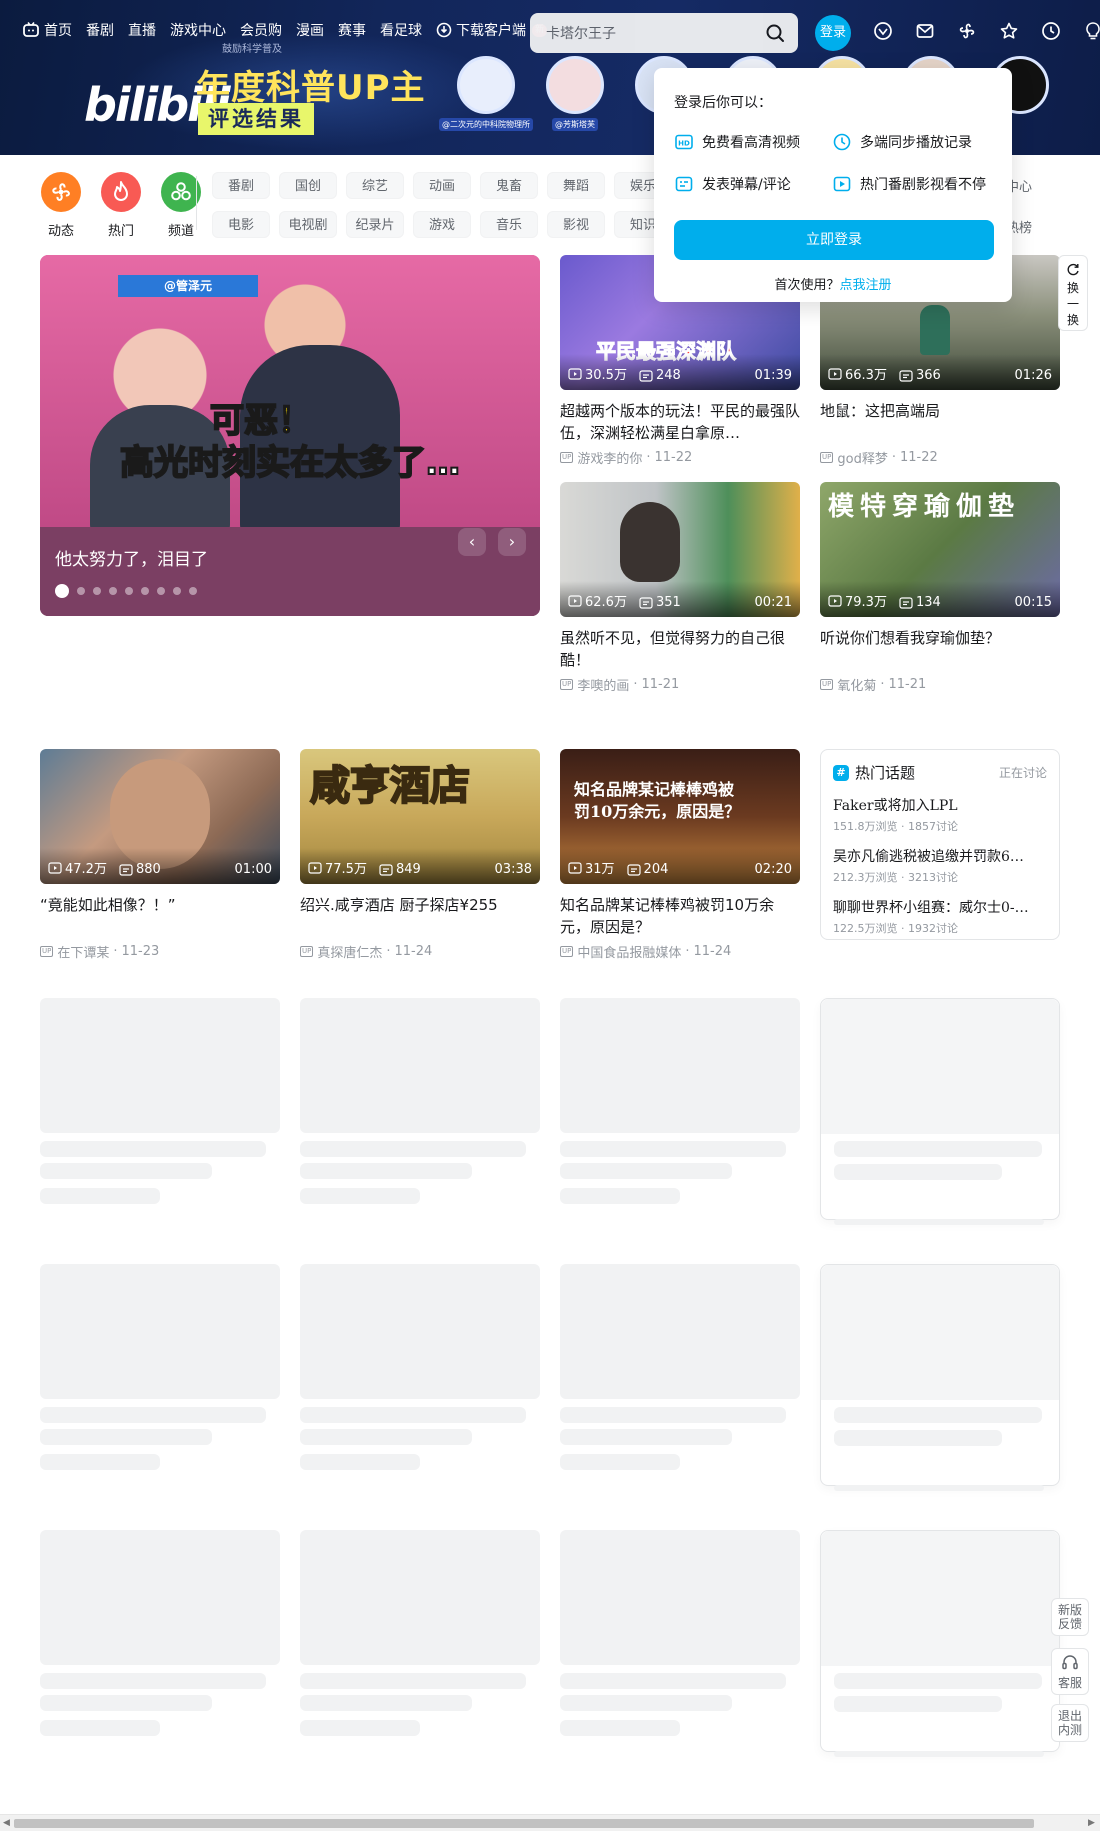 Image resolution: width=1100 pixels, height=1831 pixels. Describe the element at coordinates (160, 816) in the screenshot. I see `video-thumbnail: 47.2万 880 01:00` at that location.